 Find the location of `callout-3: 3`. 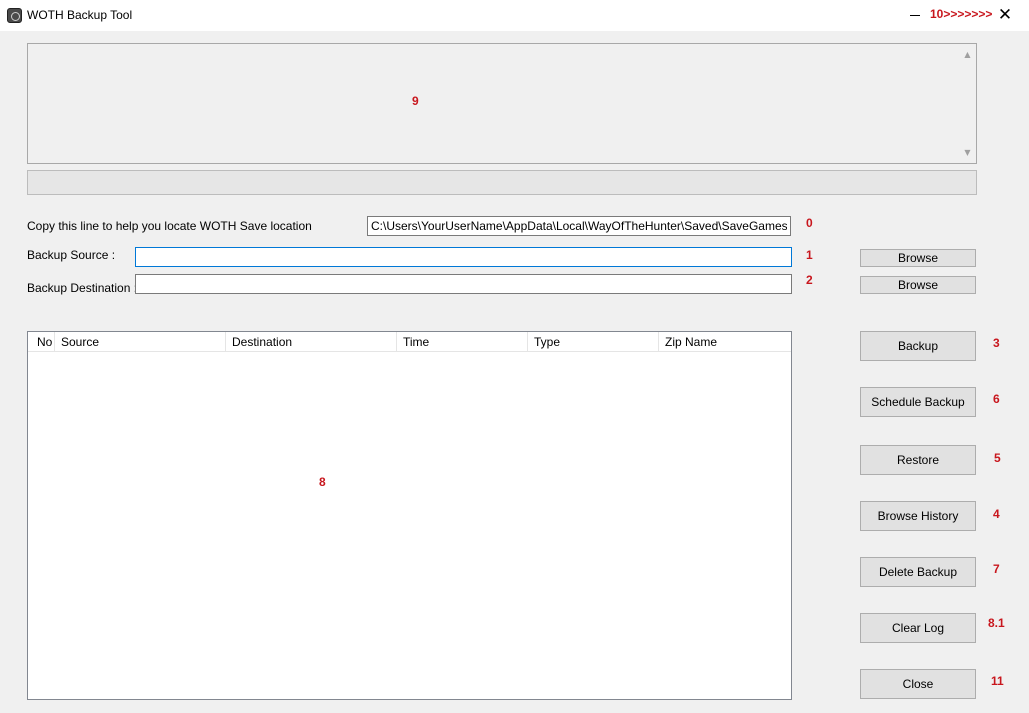

callout-3: 3 is located at coordinates (996, 343).